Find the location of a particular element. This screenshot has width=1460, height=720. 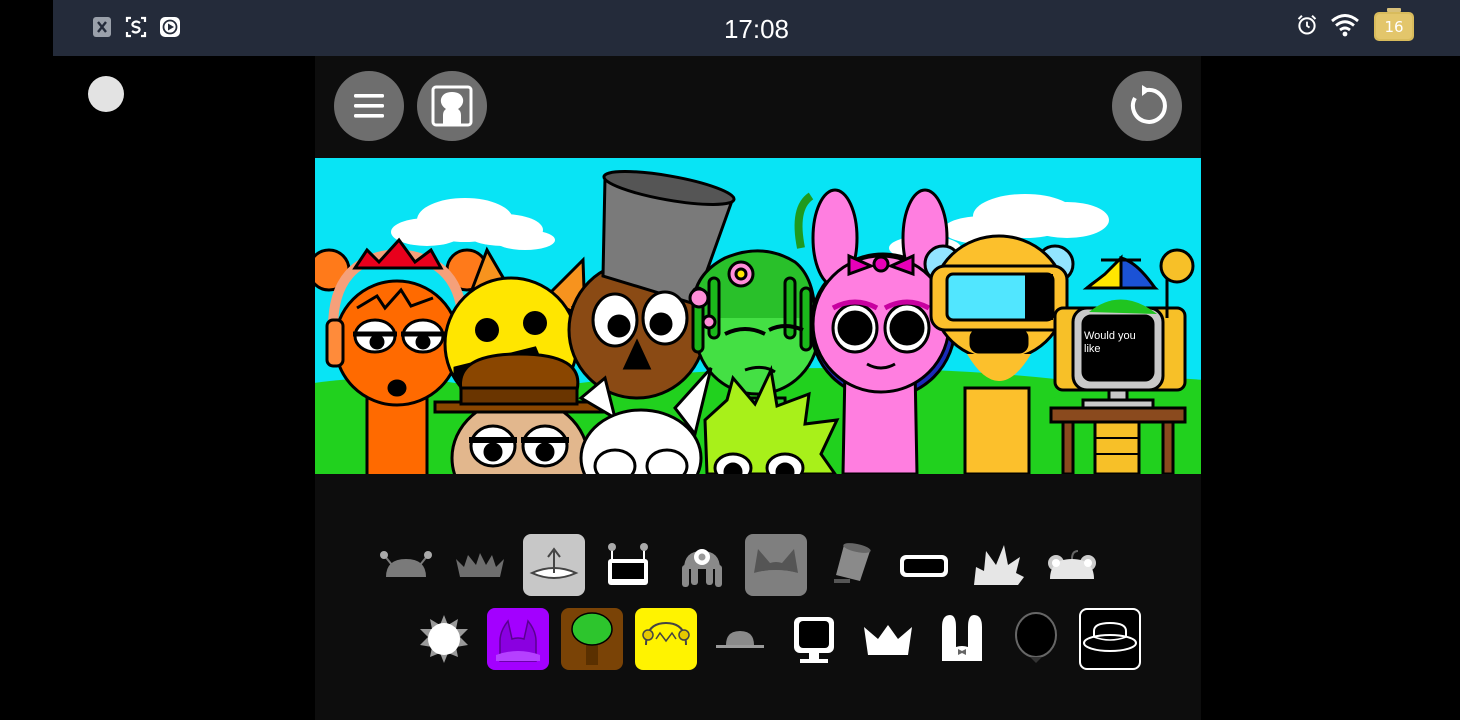

slot-monitor is located at coordinates (814, 639).